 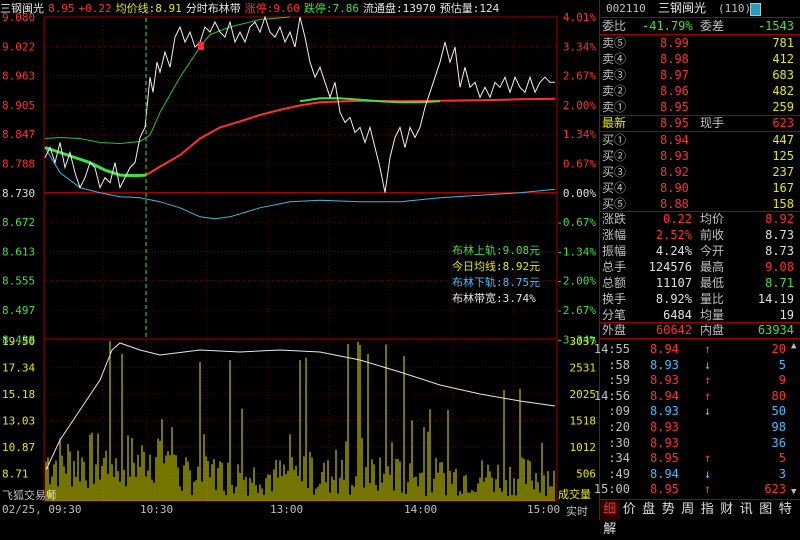 What do you see at coordinates (766, 510) in the screenshot?
I see `tab-8: 图` at bounding box center [766, 510].